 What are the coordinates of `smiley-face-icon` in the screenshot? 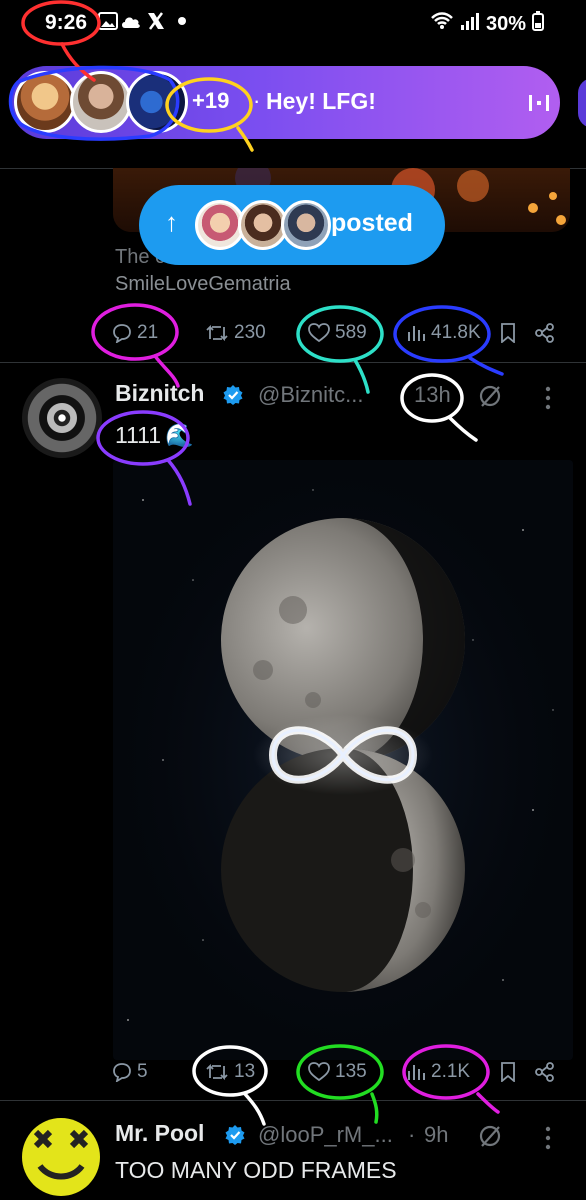 It's located at (61, 1154).